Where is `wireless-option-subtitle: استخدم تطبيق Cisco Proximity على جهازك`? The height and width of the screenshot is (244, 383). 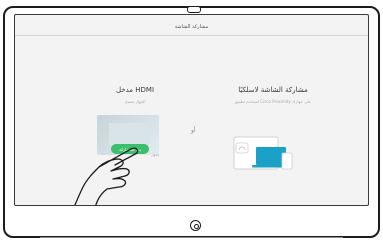 wireless-option-subtitle: استخدم تطبيق Cisco Proximity على جهازك is located at coordinates (273, 101).